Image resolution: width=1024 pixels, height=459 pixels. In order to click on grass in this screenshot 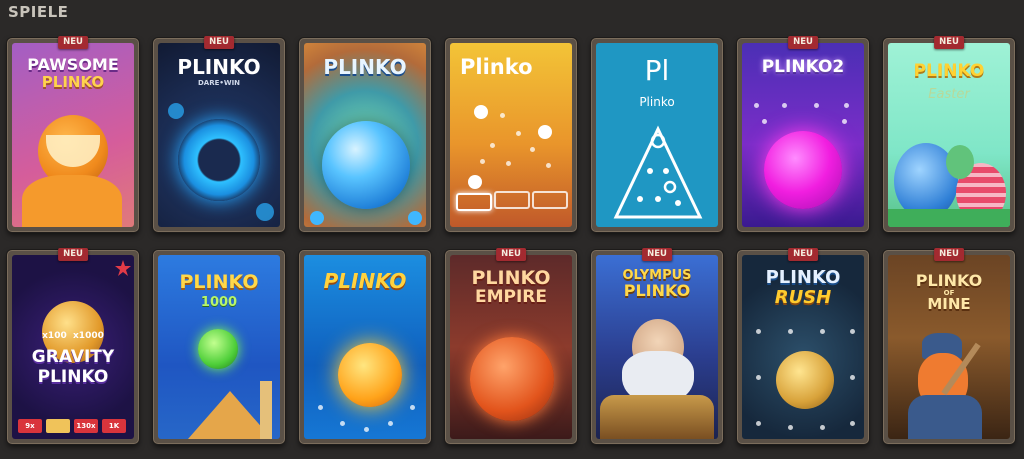, I will do `click(949, 218)`.